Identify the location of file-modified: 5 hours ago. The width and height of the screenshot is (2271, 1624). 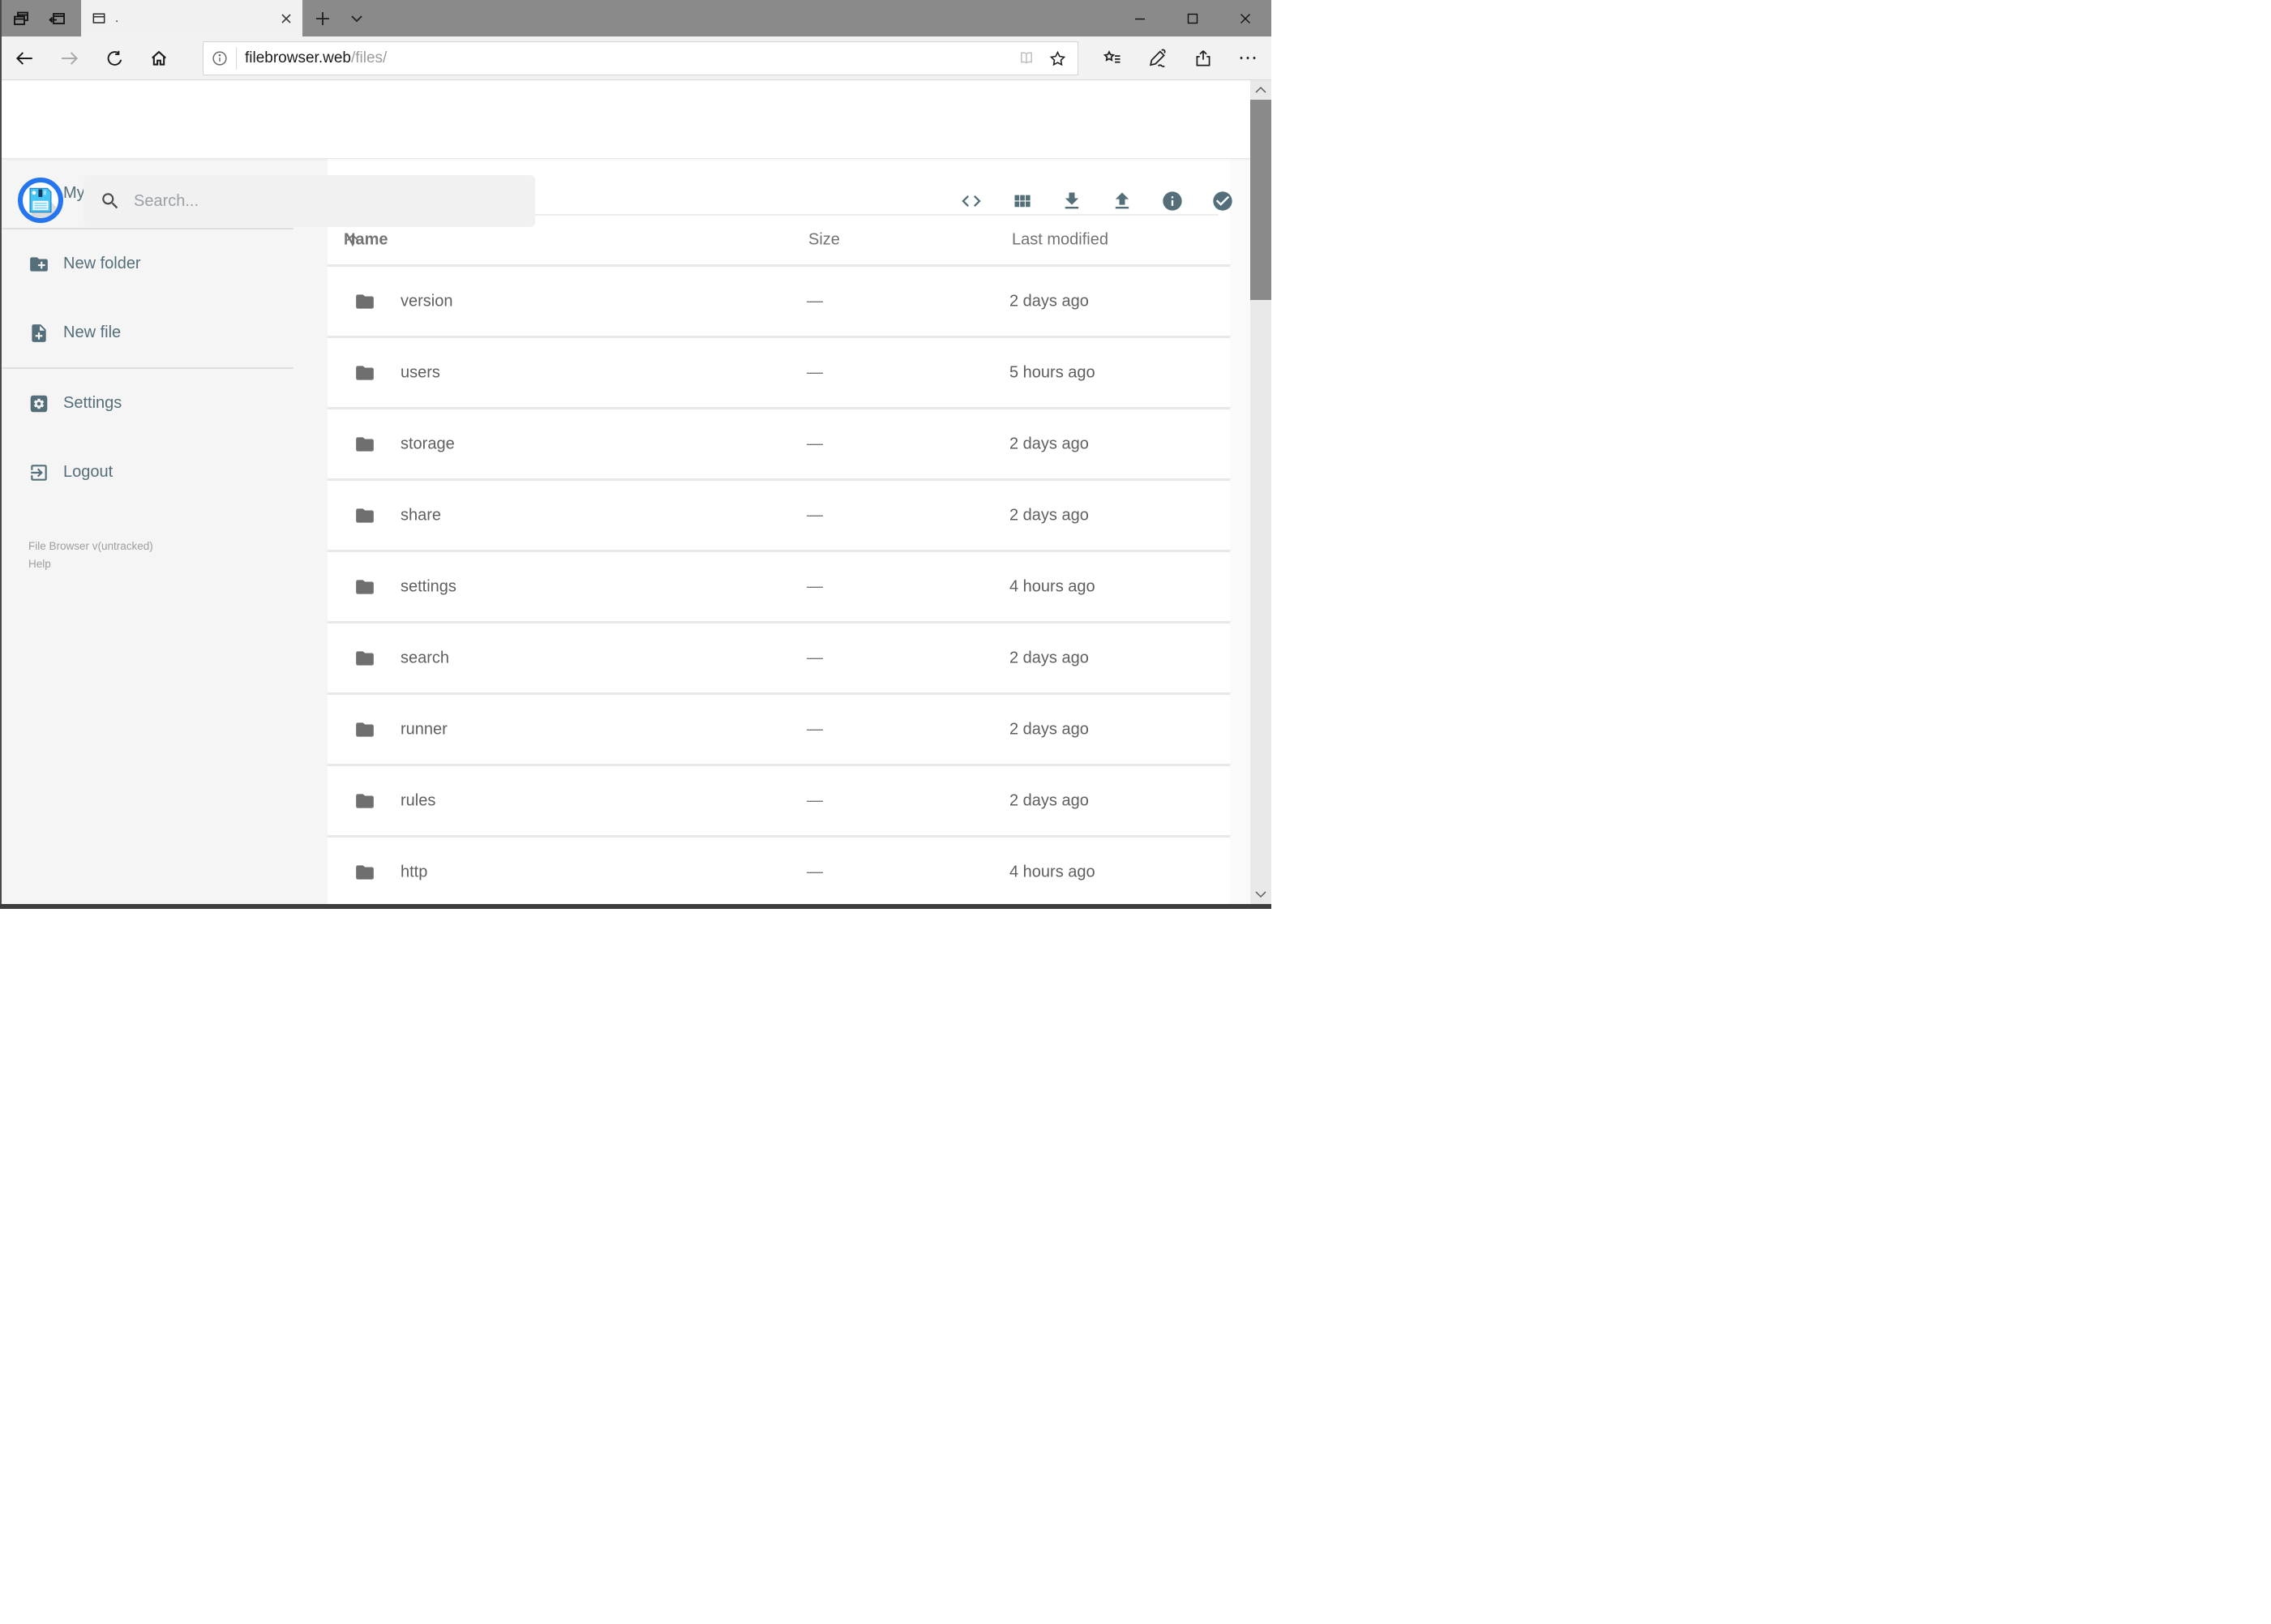
(1052, 372).